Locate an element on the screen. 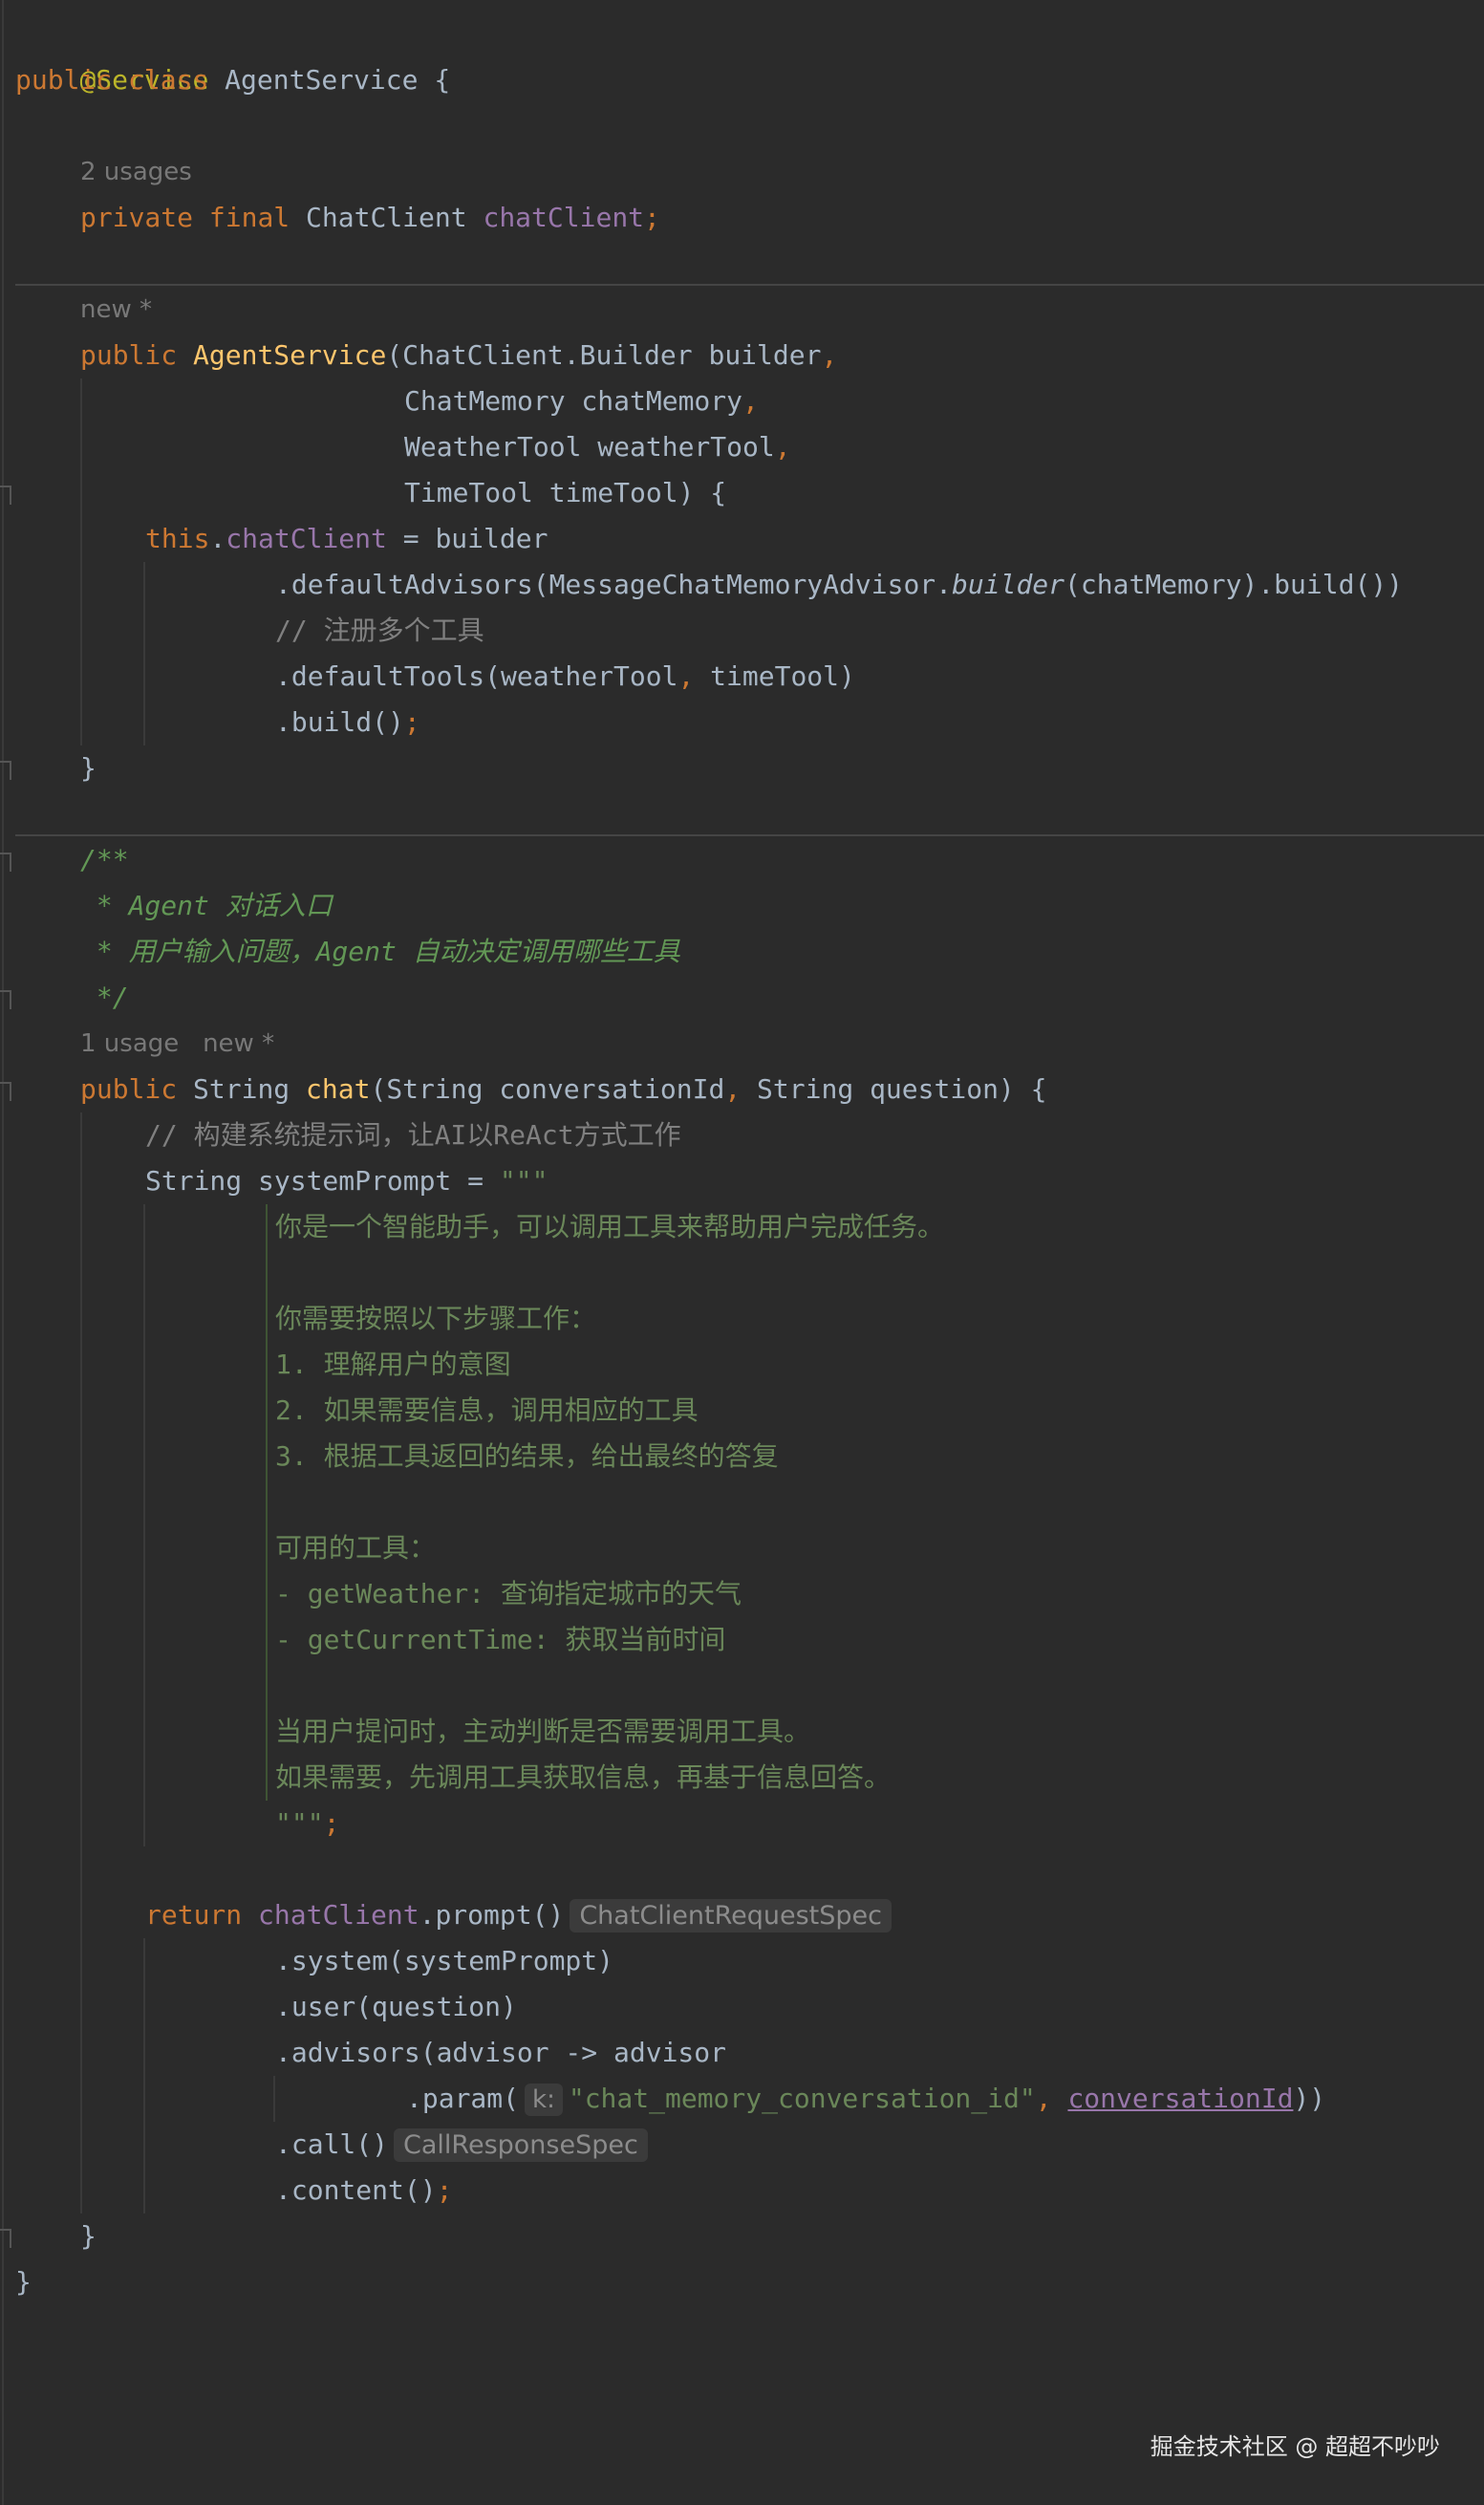 The width and height of the screenshot is (1484, 2505). code-line-call: .call() CallResponseSpec is located at coordinates (461, 2145).